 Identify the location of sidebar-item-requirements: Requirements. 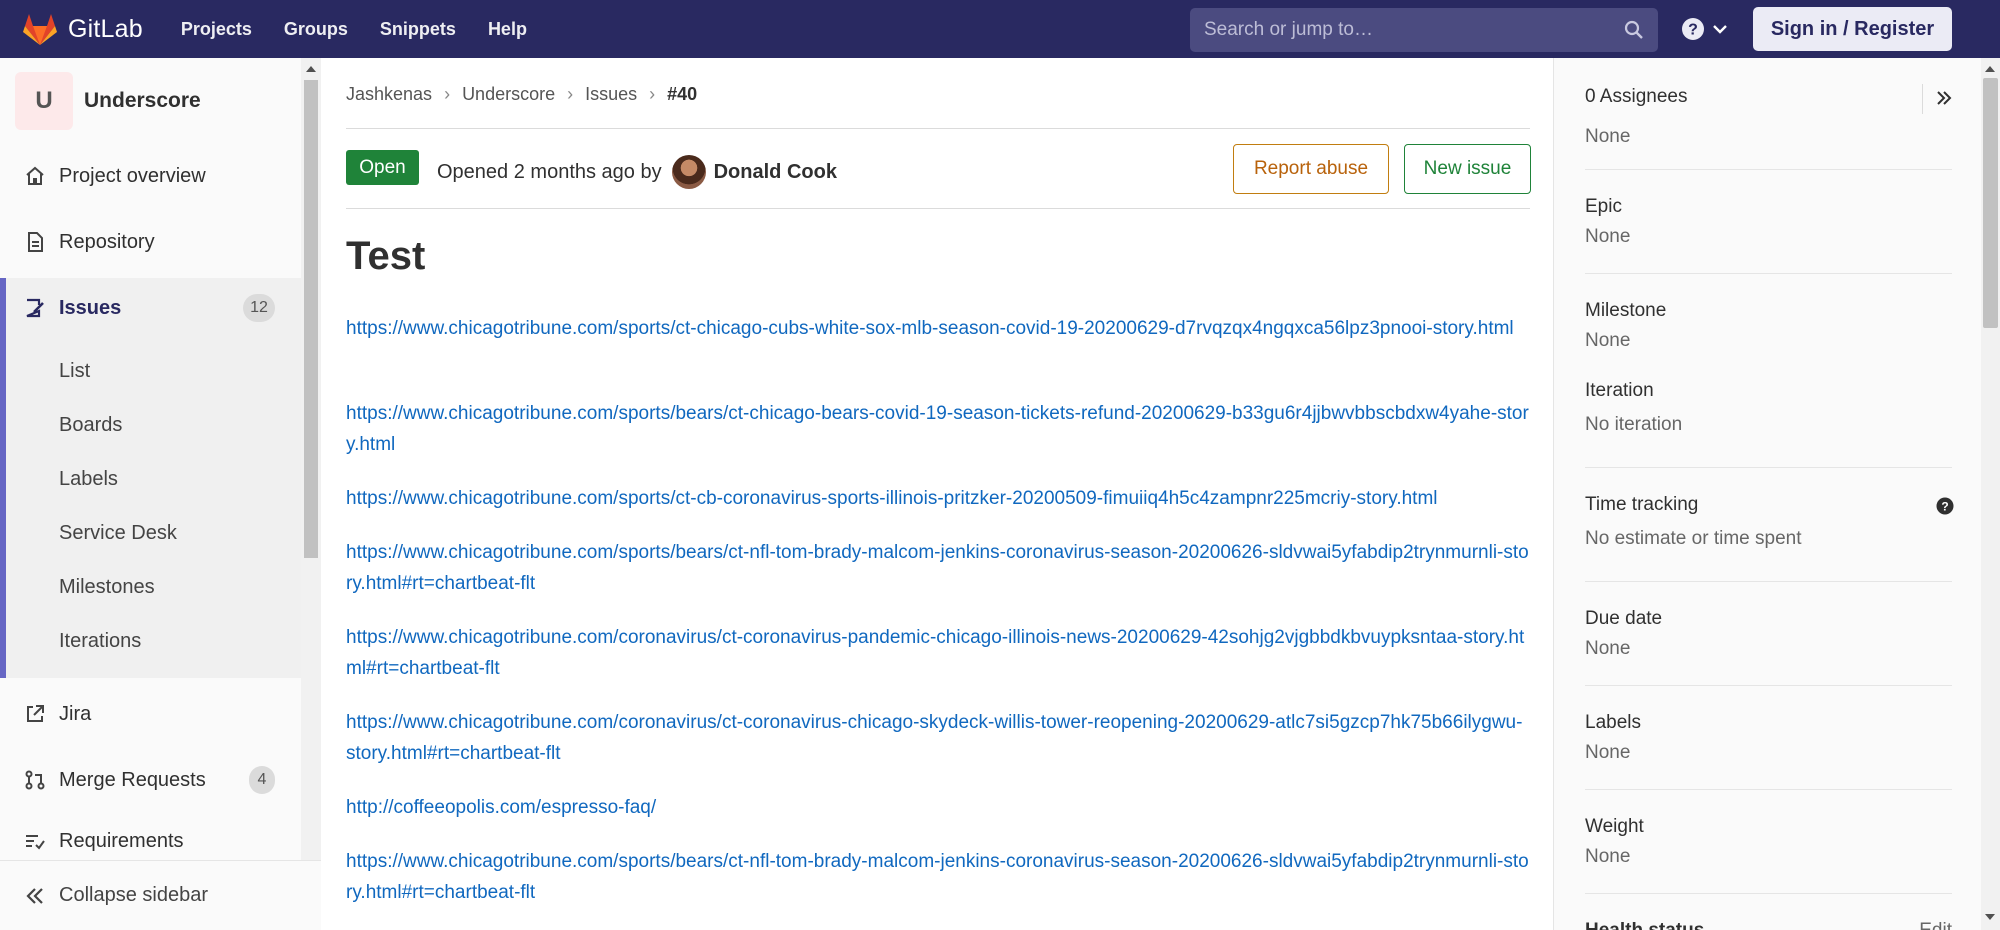
(150, 841).